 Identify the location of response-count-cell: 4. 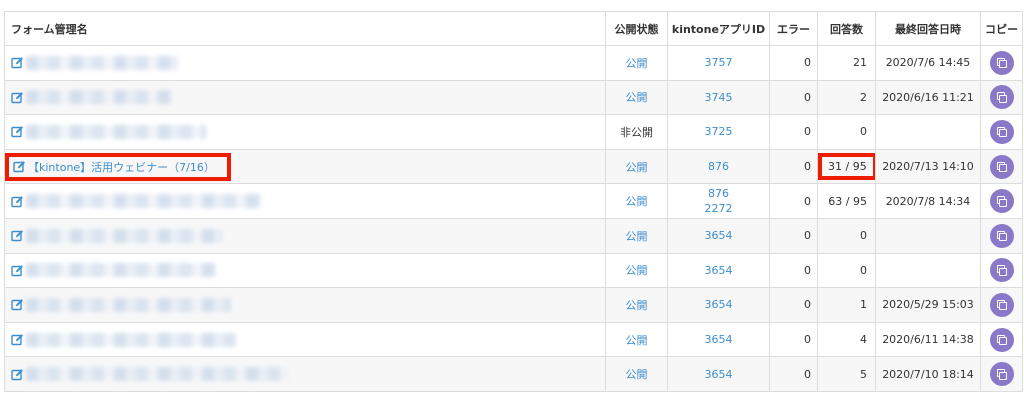
(846, 339).